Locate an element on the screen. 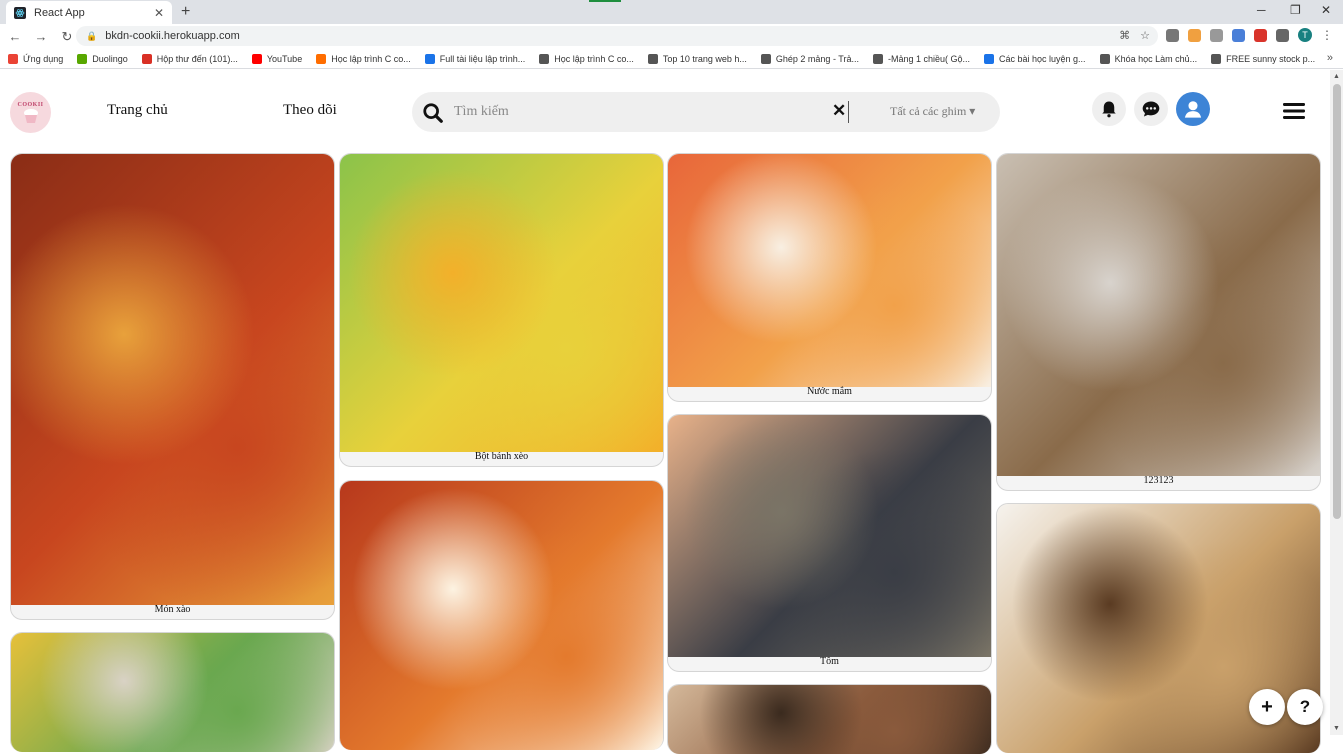 This screenshot has width=1343, height=754. pin-caption: Nước mắm is located at coordinates (829, 391).